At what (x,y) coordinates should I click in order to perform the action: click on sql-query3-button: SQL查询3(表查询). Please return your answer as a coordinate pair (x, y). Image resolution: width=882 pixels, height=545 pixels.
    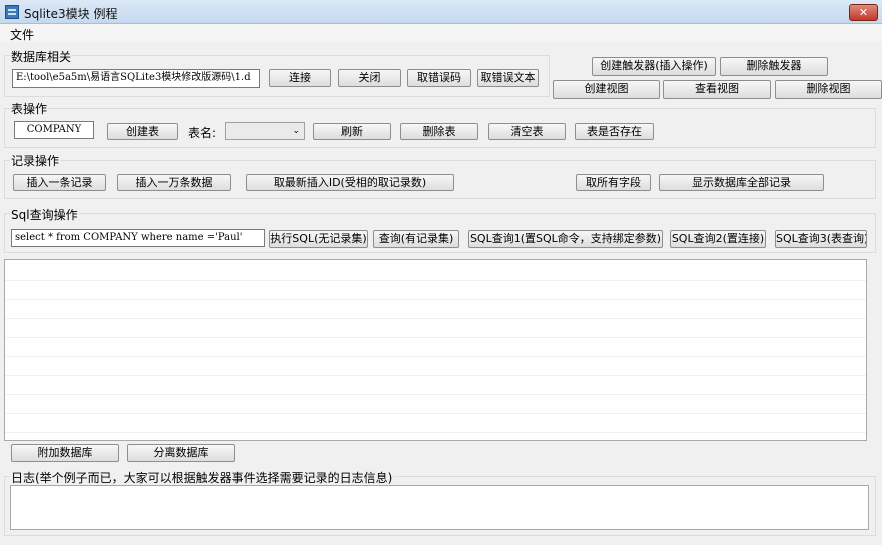
    Looking at the image, I should click on (821, 239).